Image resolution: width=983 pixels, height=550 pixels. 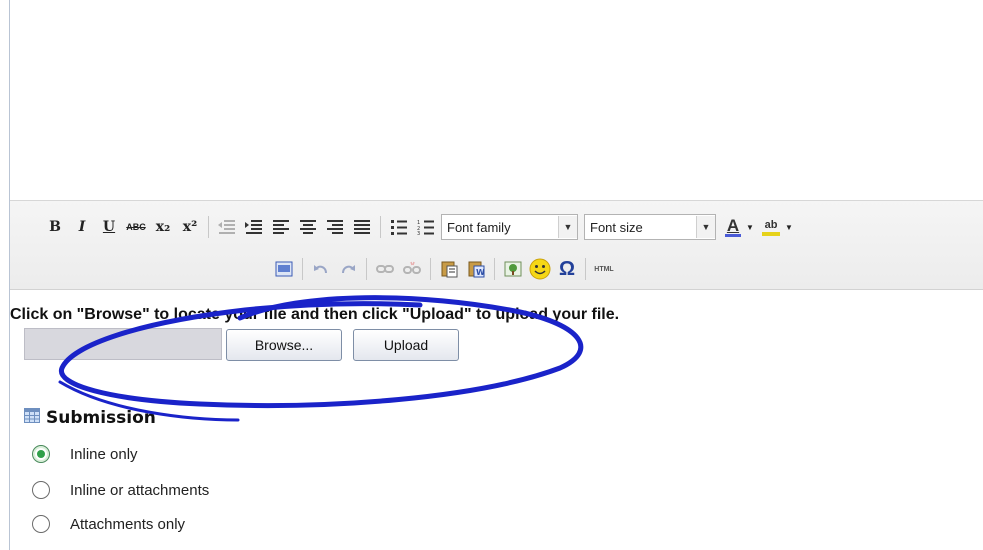 What do you see at coordinates (418, 233) in the screenshot?
I see `svg-text: 3` at bounding box center [418, 233].